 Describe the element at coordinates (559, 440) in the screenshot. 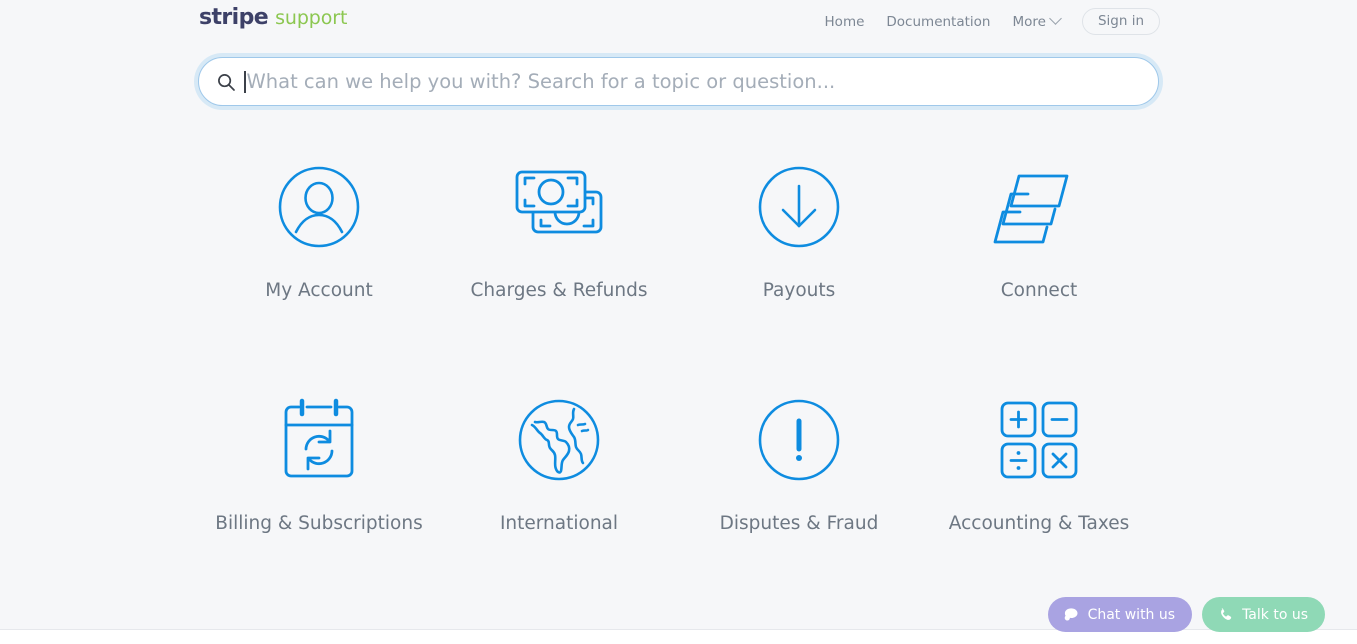

I see `globe-icon` at that location.